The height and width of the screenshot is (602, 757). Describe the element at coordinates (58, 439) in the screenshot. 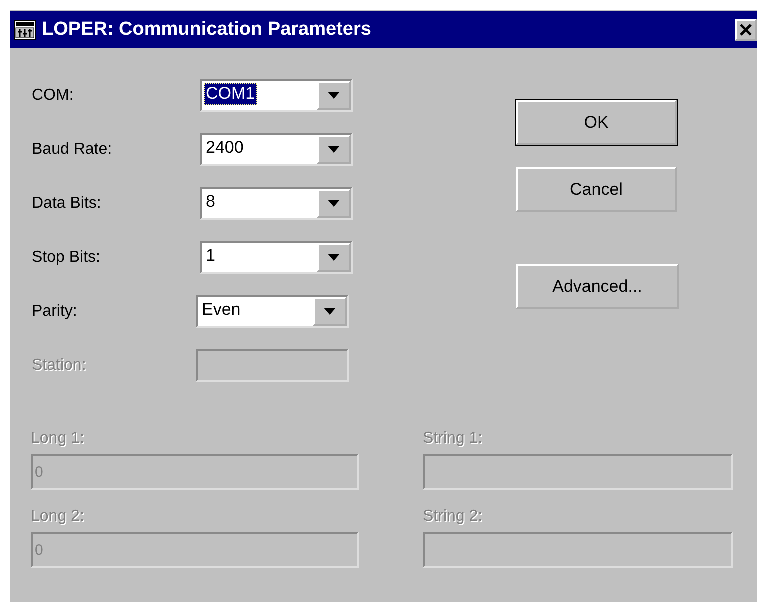

I see `field-label: Long 1:` at that location.